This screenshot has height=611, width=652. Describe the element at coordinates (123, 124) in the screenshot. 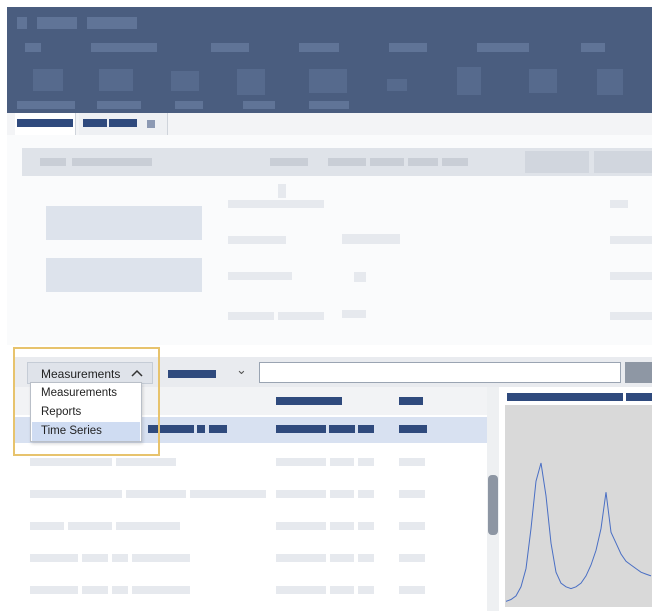

I see `tab-second` at that location.